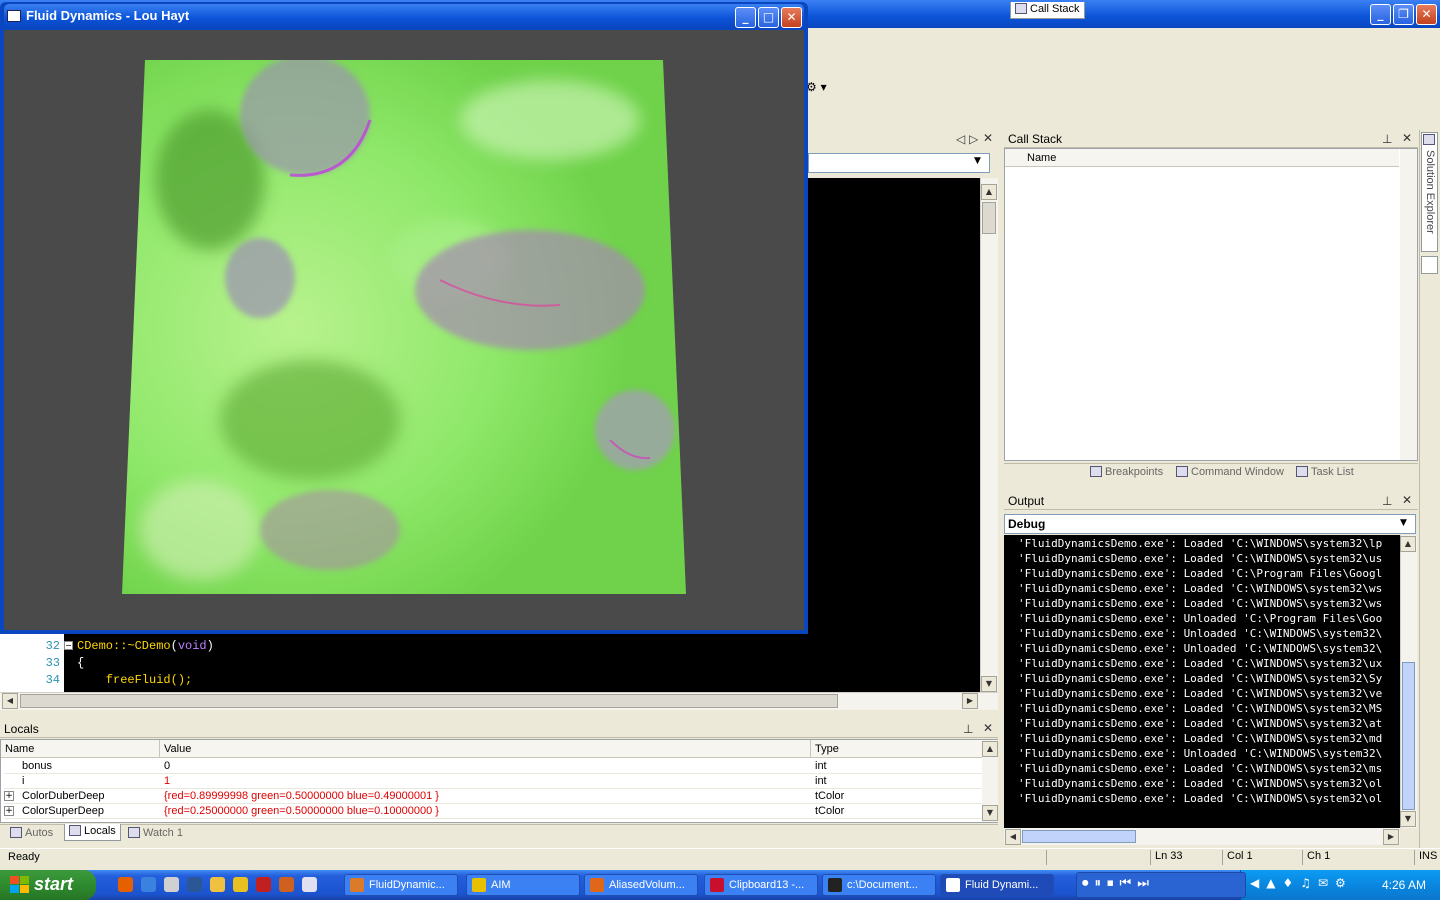 The height and width of the screenshot is (900, 1440). What do you see at coordinates (973, 139) in the screenshot?
I see `tab-scroll-right-icon: ▷` at bounding box center [973, 139].